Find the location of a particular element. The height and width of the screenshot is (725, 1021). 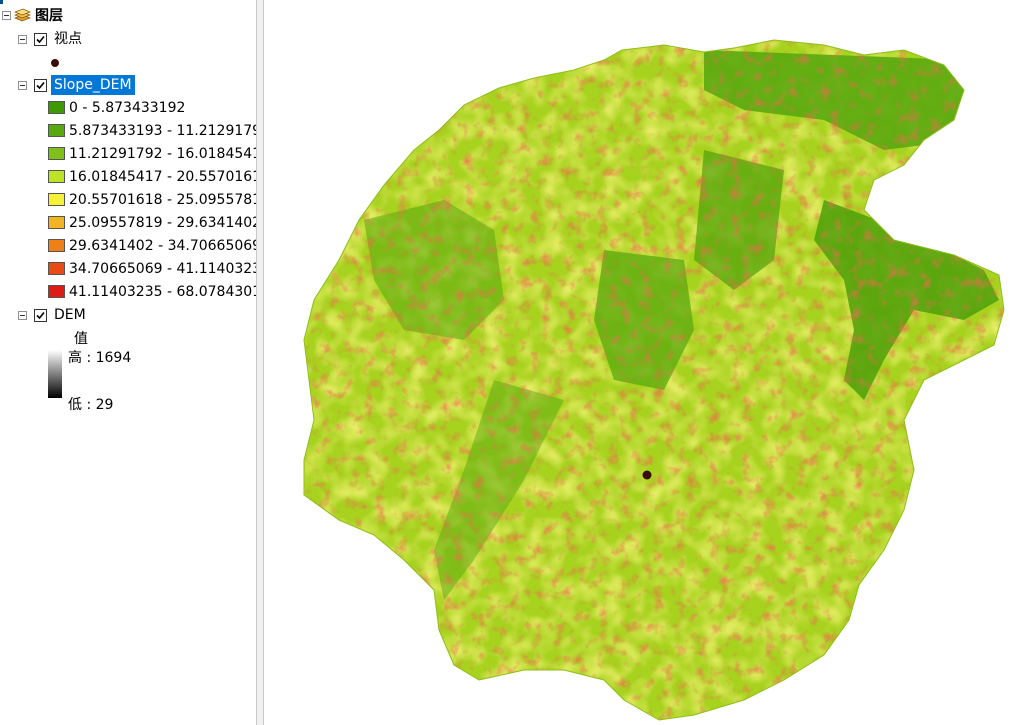

panel-splitter is located at coordinates (260, 362).